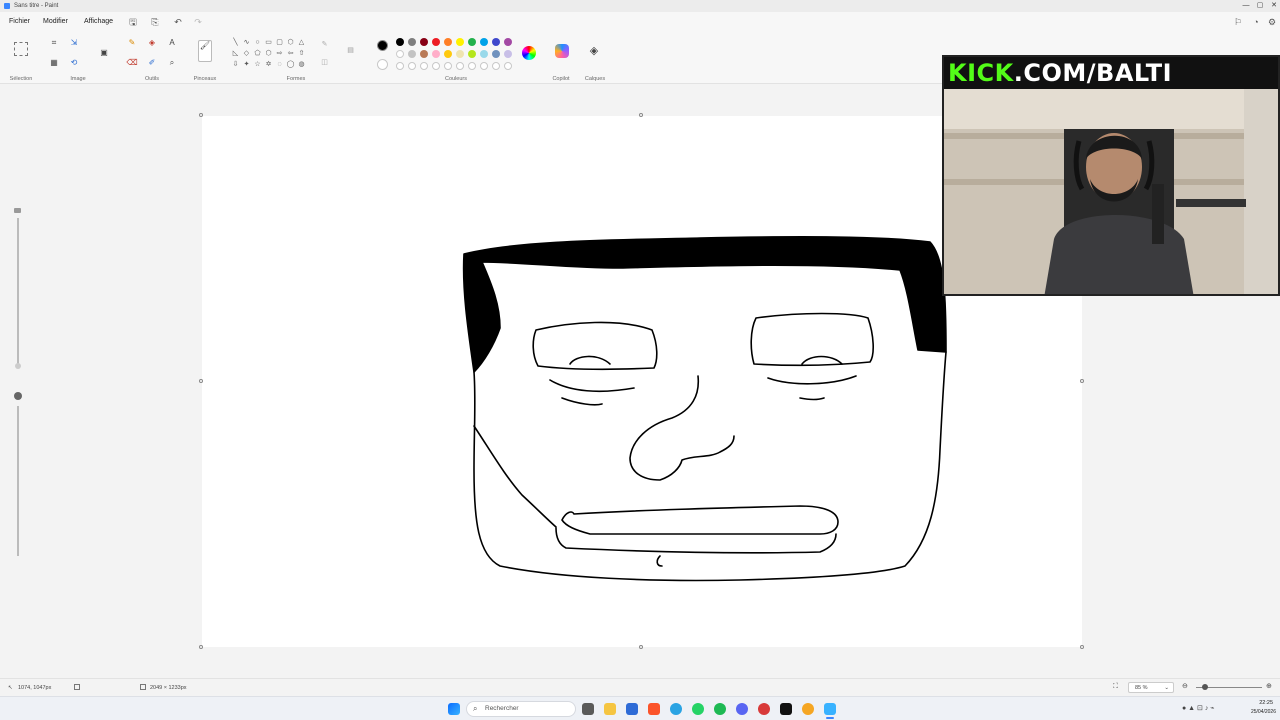  What do you see at coordinates (1272, 22) in the screenshot?
I see `settings-gear-icon: ⚙` at bounding box center [1272, 22].